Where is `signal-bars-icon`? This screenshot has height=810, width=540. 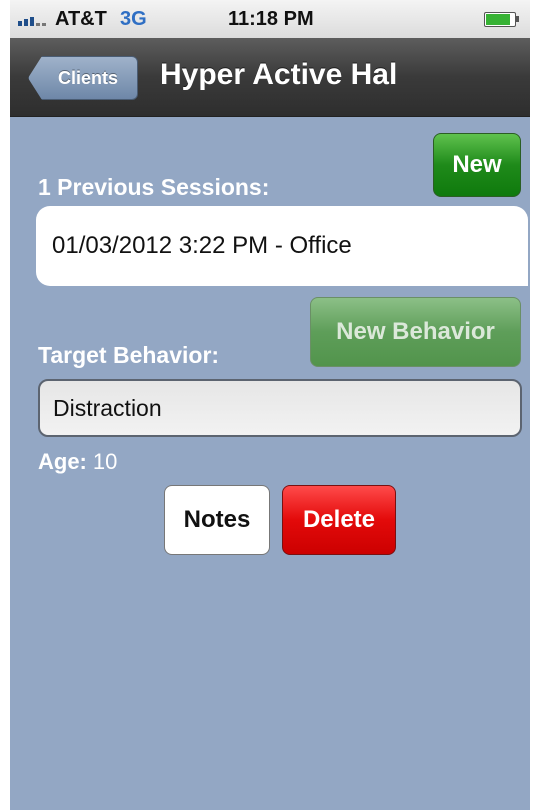 signal-bars-icon is located at coordinates (32, 19).